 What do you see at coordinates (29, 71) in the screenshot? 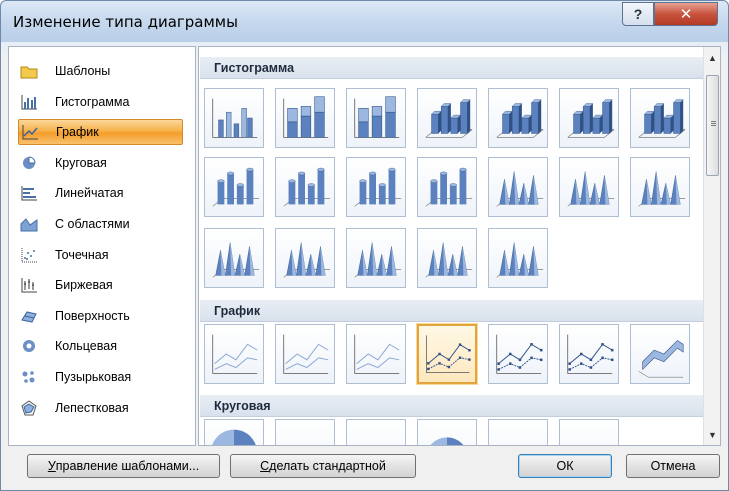
I see `folder-icon` at bounding box center [29, 71].